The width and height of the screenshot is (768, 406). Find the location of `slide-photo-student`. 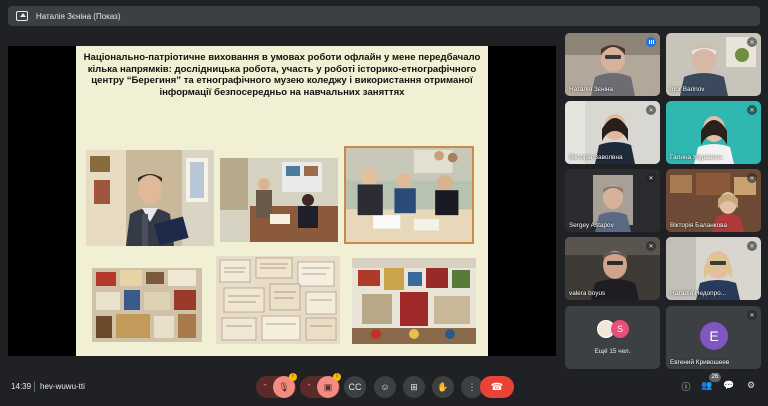

slide-photo-student is located at coordinates (150, 198).